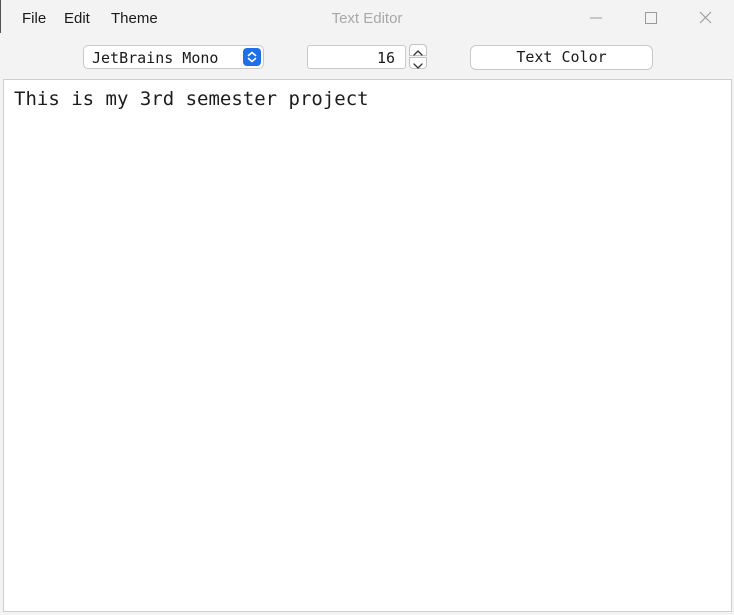 The width and height of the screenshot is (734, 615). I want to click on close-icon, so click(705, 17).